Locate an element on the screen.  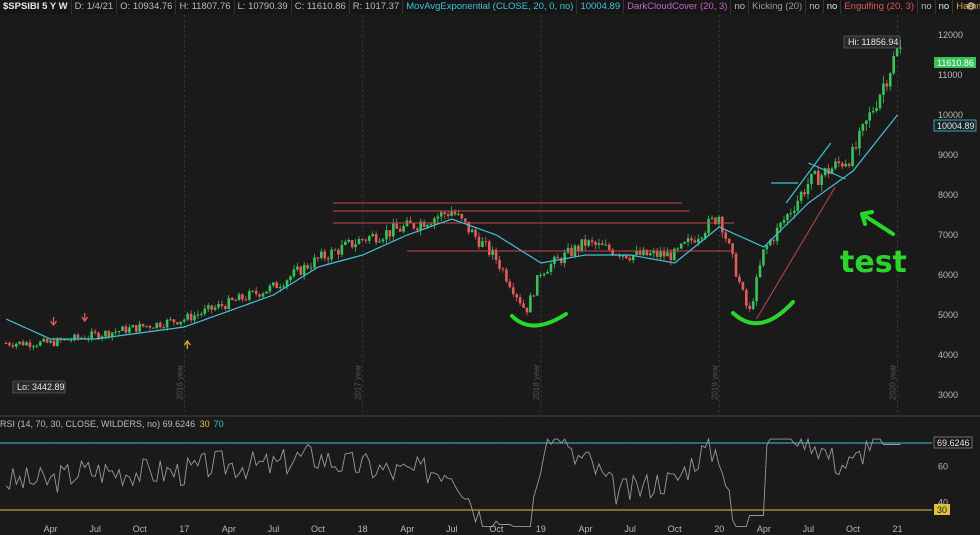
lo-label: Lo: 3442.89 is located at coordinates (41, 387).